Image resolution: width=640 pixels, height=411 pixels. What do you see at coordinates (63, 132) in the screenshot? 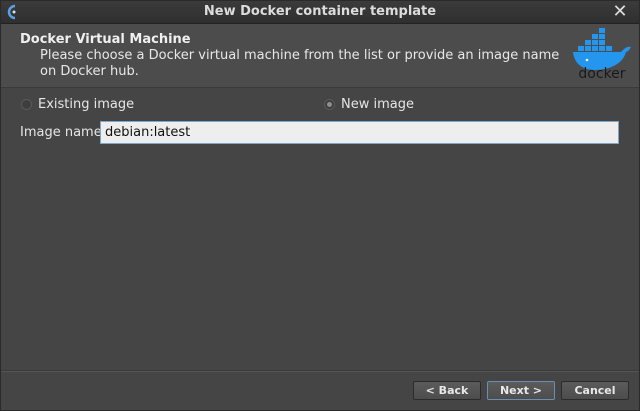
I see `image-name-label: Image name:` at bounding box center [63, 132].